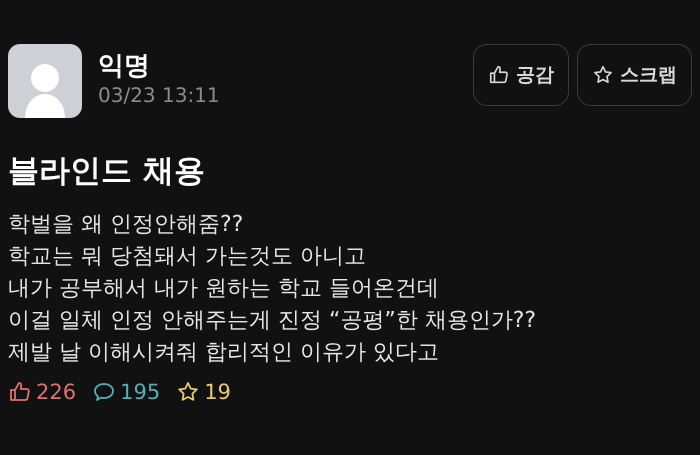 The image size is (700, 455). I want to click on author-name: 익명, so click(124, 66).